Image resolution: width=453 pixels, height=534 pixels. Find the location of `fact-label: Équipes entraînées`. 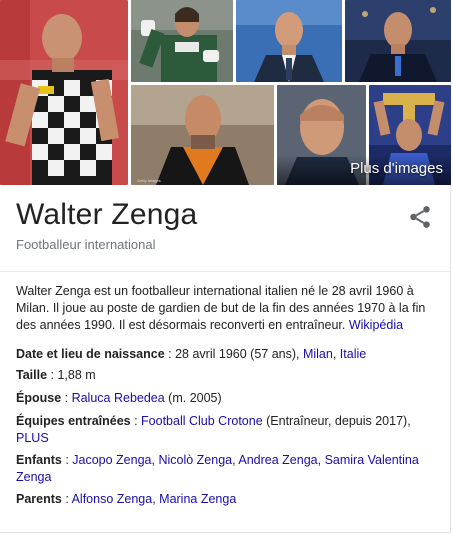

fact-label: Équipes entraînées is located at coordinates (73, 421).